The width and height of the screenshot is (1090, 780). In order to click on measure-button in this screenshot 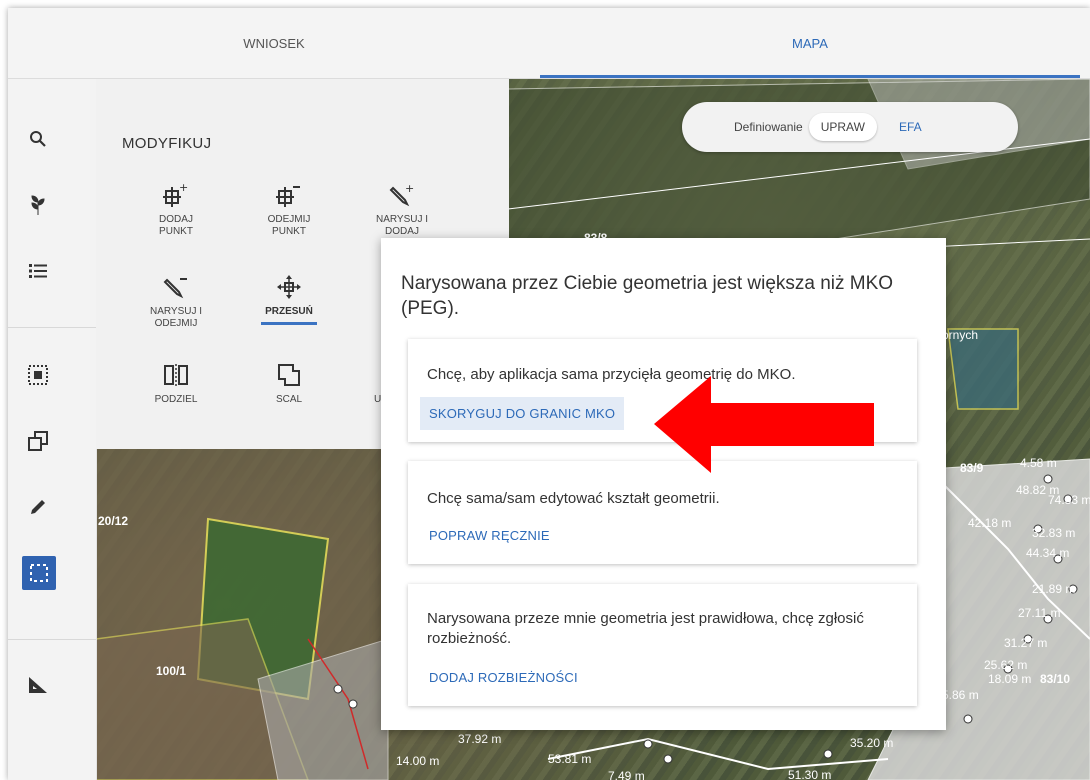, I will do `click(38, 685)`.